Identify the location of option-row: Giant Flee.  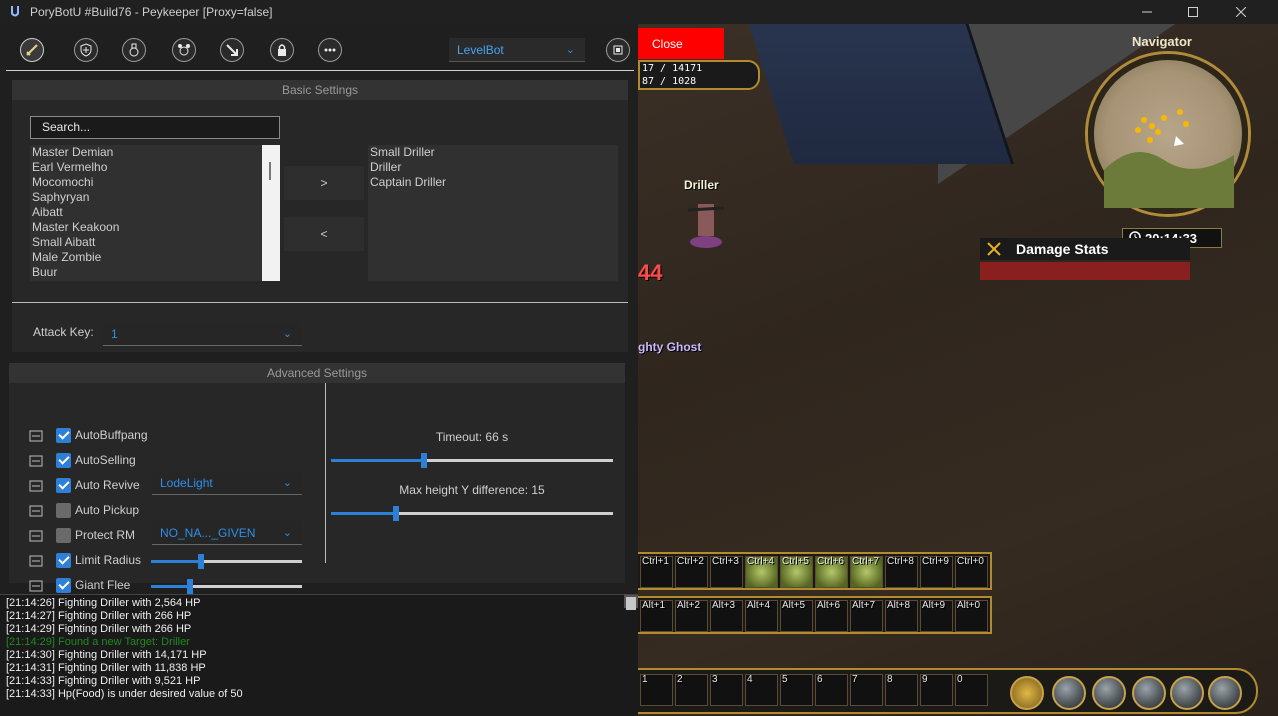
(164, 586).